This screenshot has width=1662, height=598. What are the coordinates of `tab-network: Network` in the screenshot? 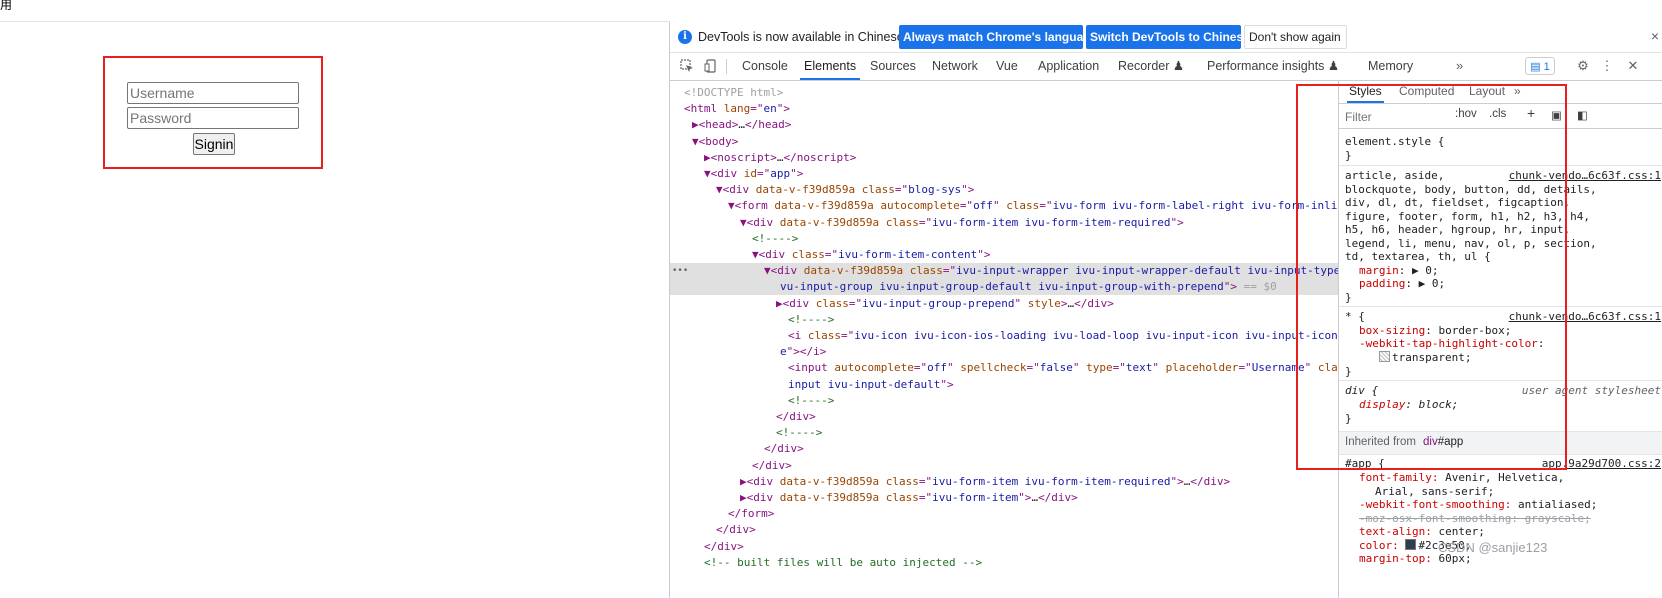 It's located at (955, 66).